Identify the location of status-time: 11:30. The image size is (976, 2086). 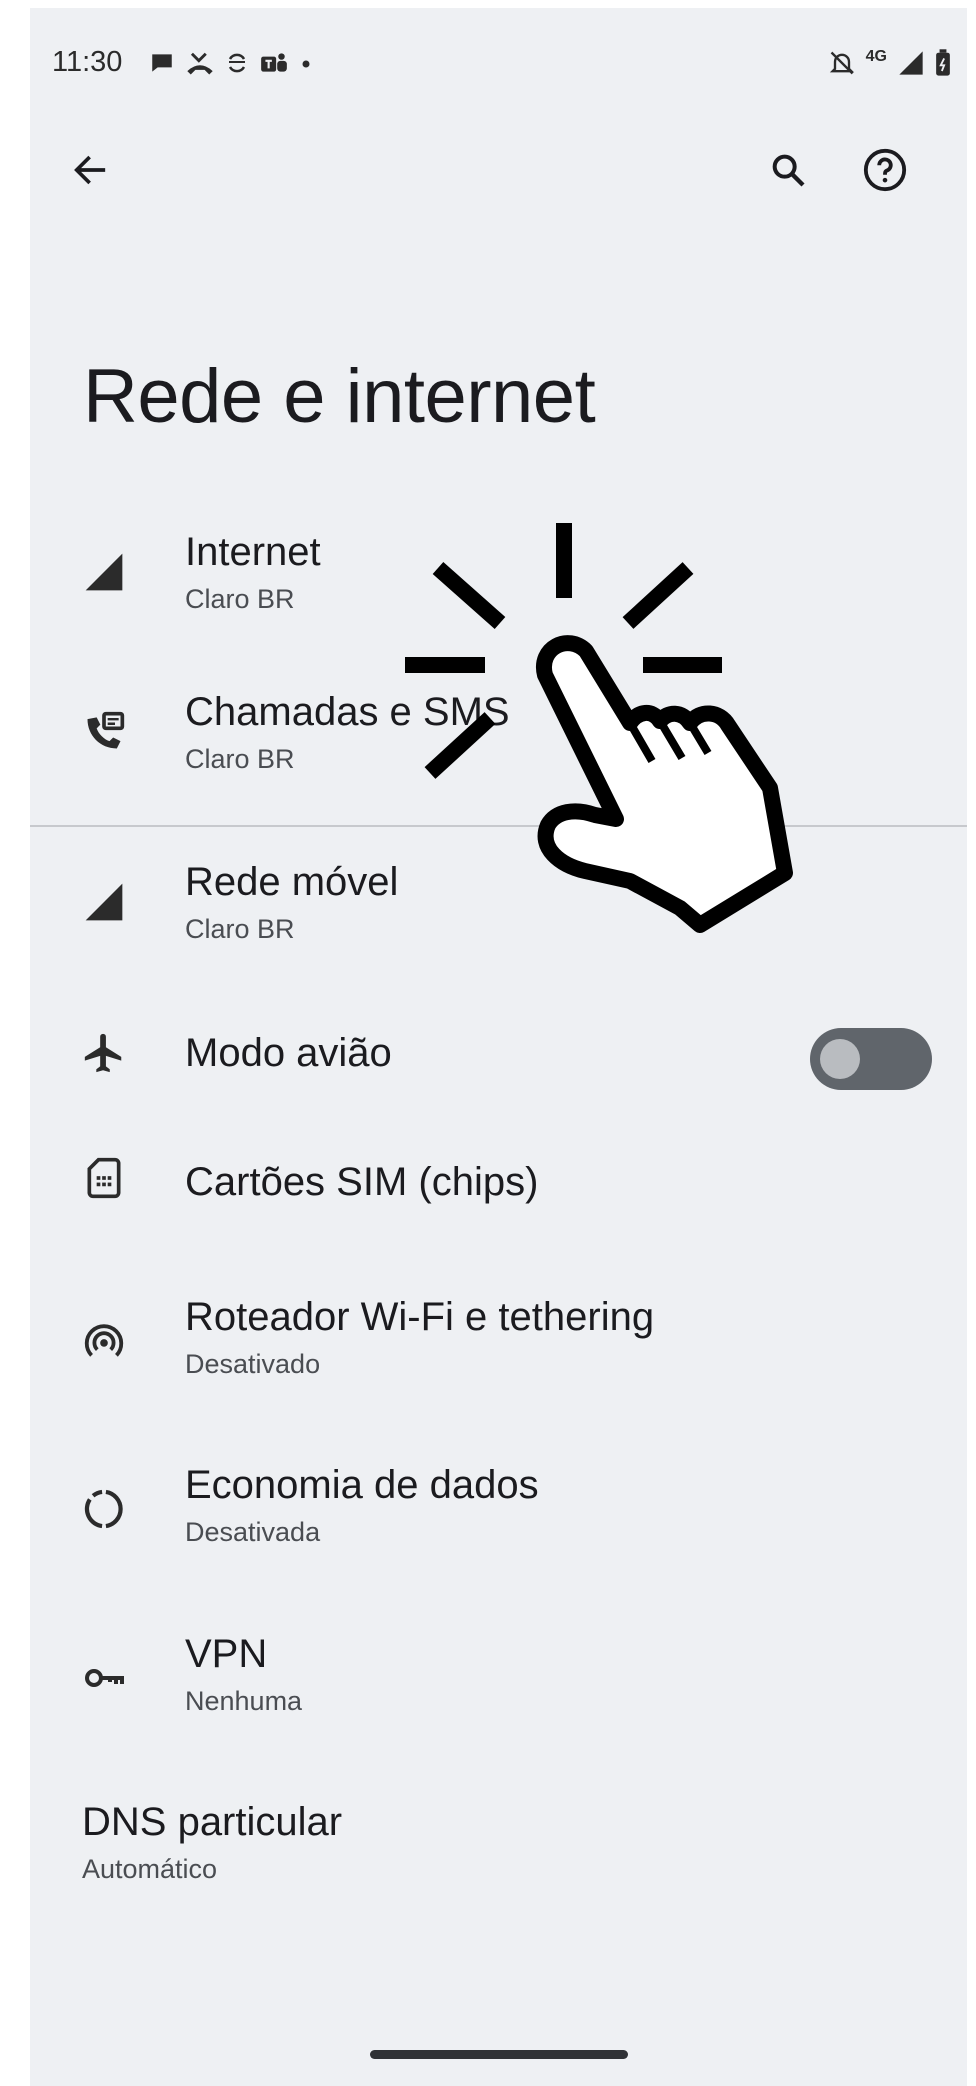
(87, 62).